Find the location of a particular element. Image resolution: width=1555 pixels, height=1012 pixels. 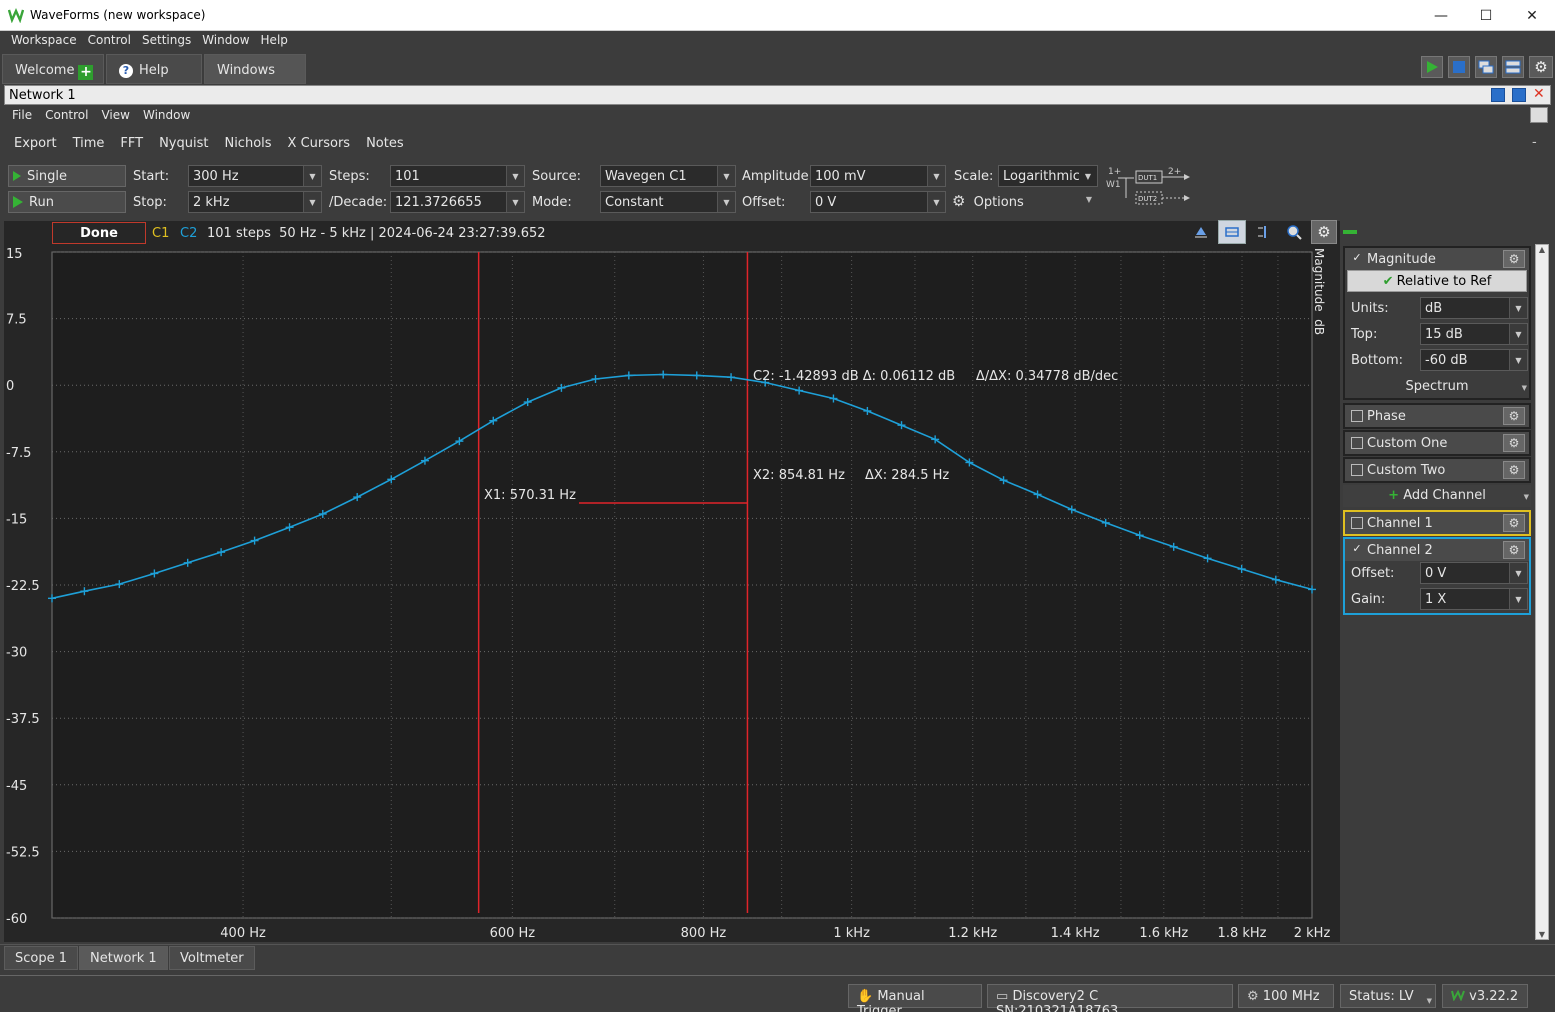

stop-all-button is located at coordinates (1459, 67).